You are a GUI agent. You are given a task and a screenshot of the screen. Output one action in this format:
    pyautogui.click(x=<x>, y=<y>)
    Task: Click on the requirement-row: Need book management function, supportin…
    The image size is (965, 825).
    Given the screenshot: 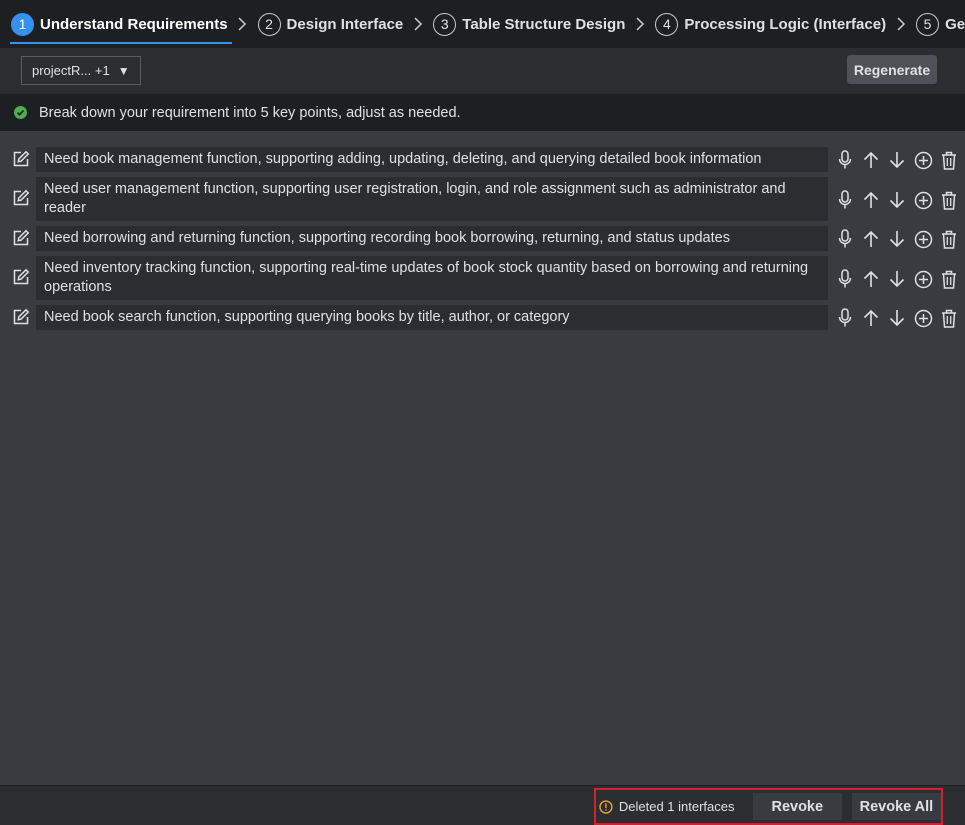 What is the action you would take?
    pyautogui.click(x=482, y=159)
    